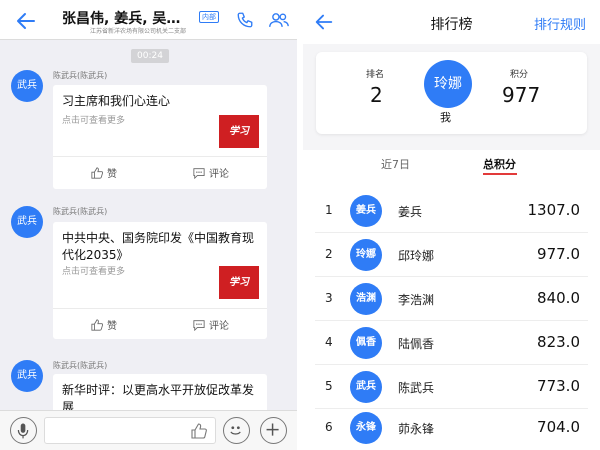 The width and height of the screenshot is (600, 450). I want to click on internal-badge: 内部, so click(209, 17).